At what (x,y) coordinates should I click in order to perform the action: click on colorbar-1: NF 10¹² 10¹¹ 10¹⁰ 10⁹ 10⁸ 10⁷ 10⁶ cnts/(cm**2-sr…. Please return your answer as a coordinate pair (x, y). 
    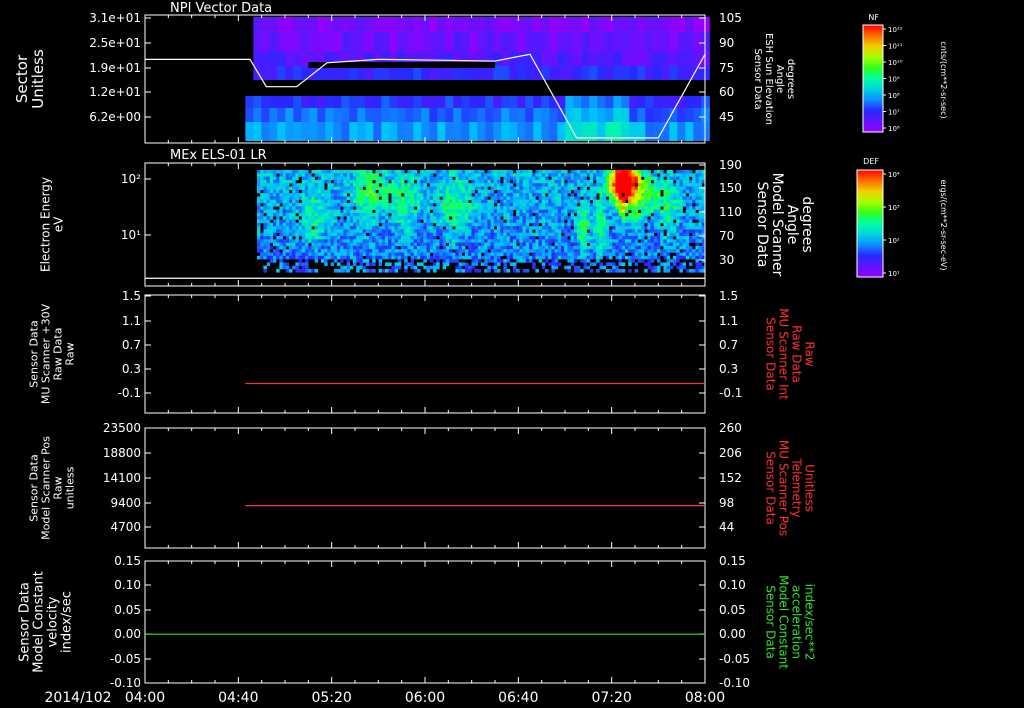
    Looking at the image, I should click on (905, 73).